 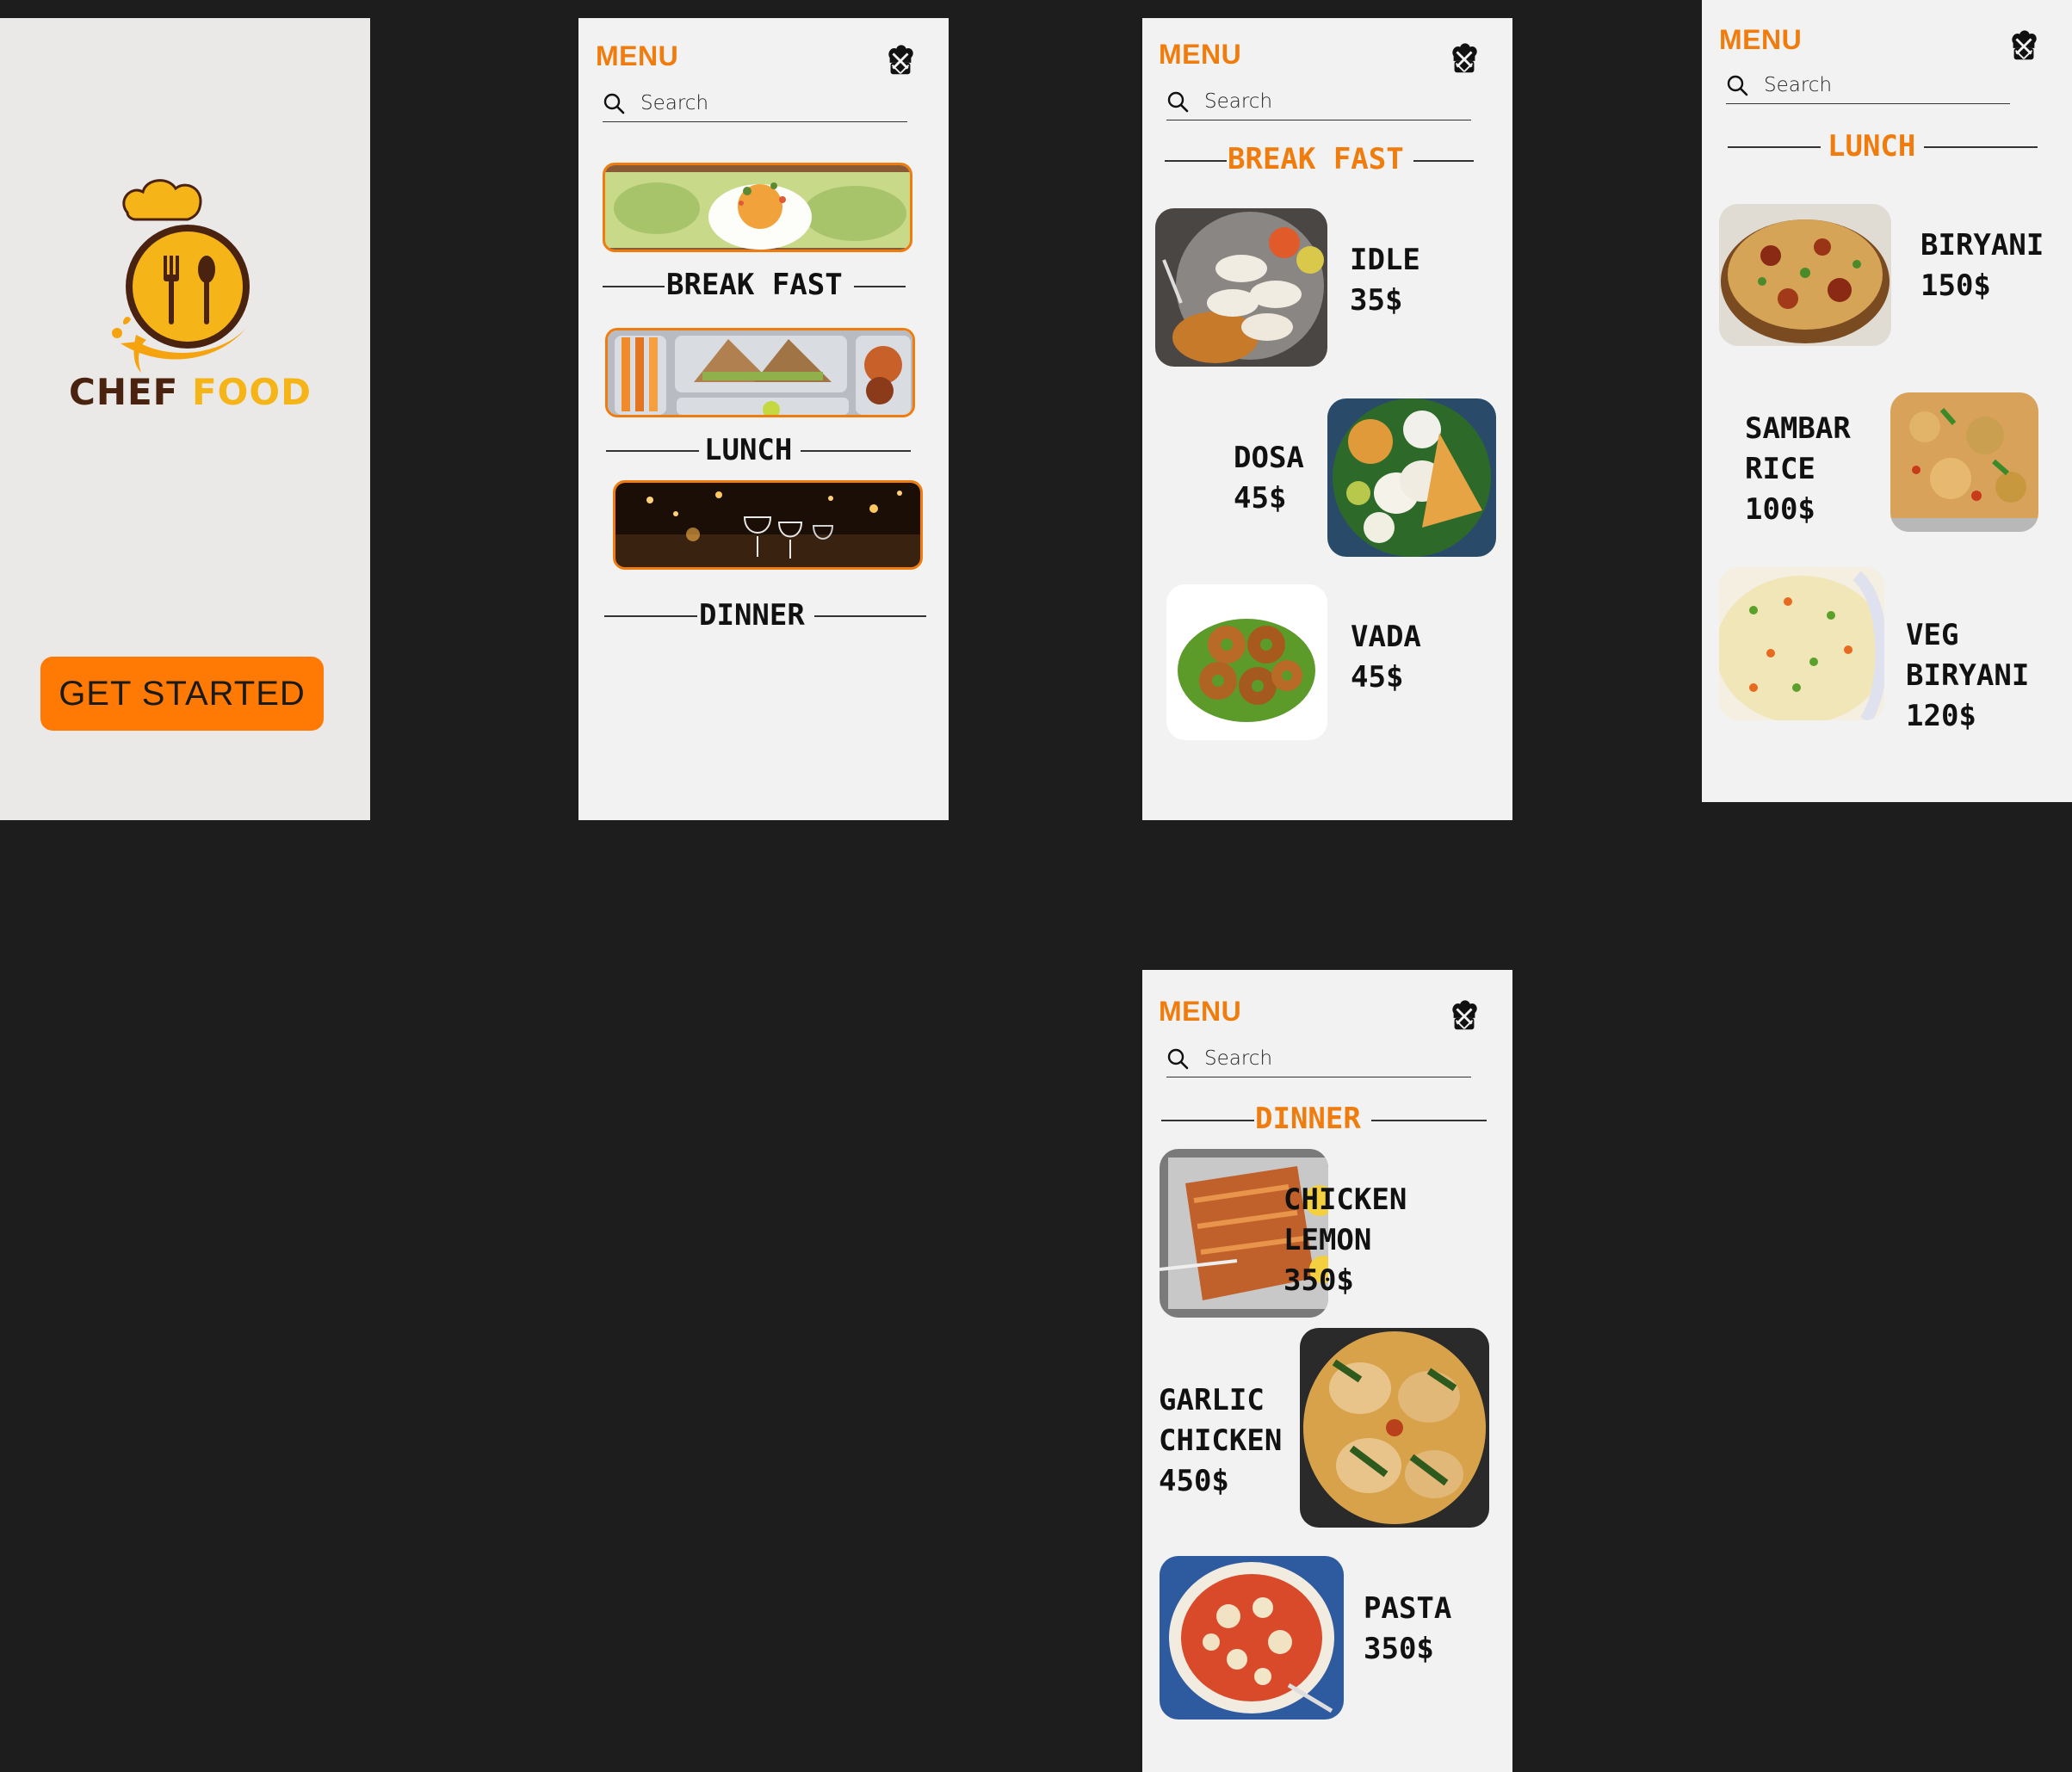 I want to click on pasta-info: PASTA 350$, so click(x=1407, y=1629).